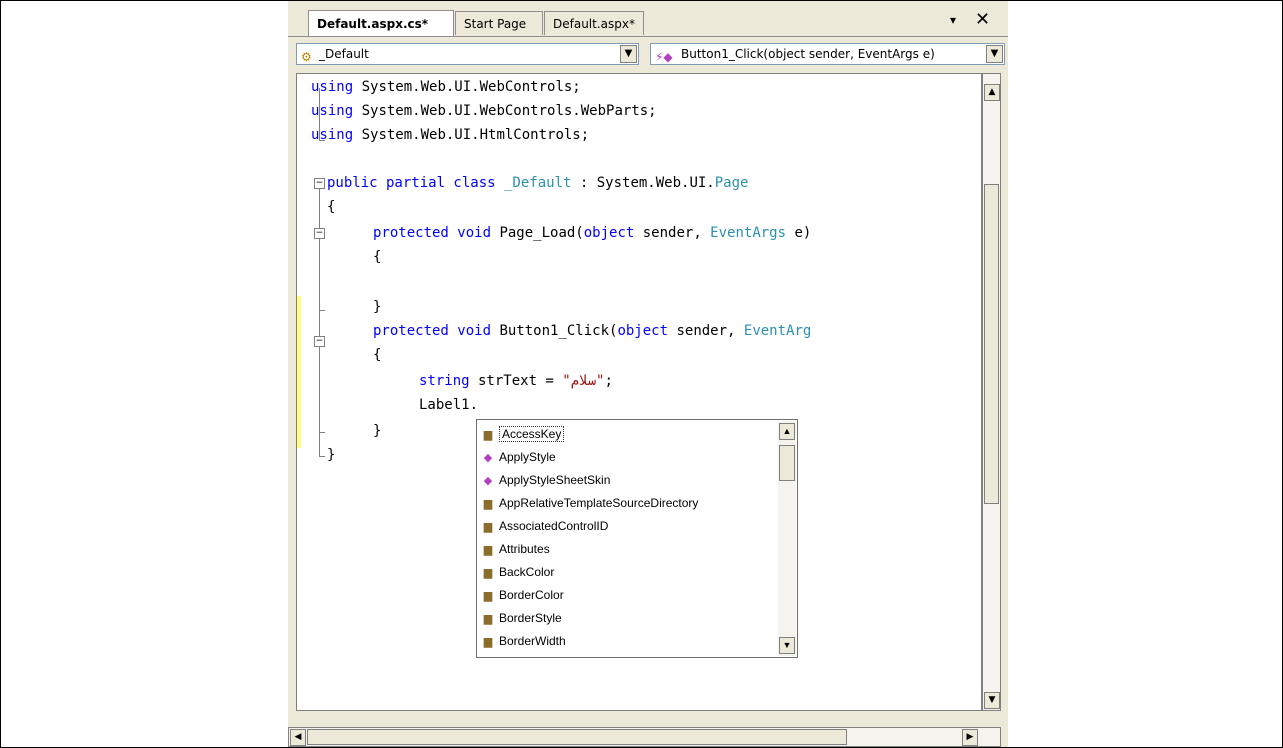  What do you see at coordinates (970, 737) in the screenshot?
I see `scroll-right-icon: ▶` at bounding box center [970, 737].